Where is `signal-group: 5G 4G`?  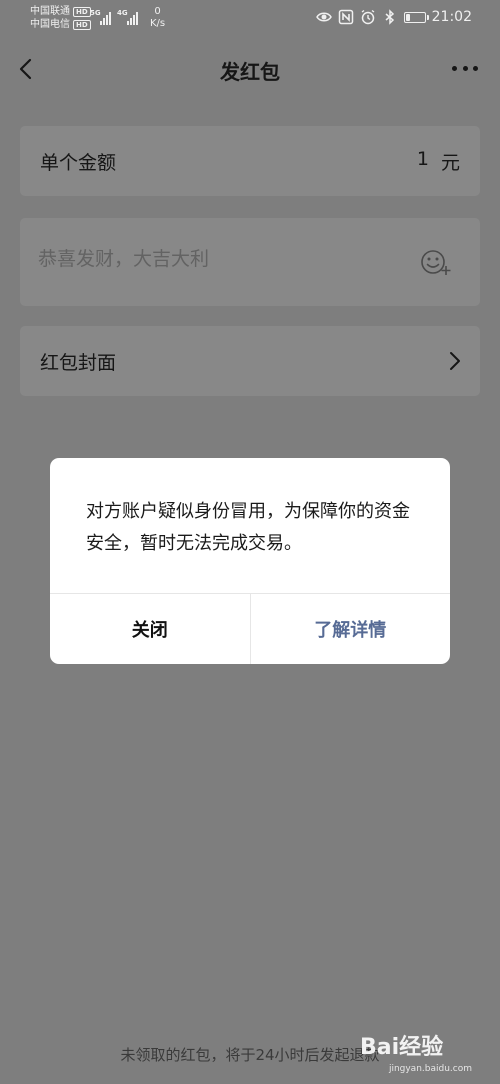 signal-group: 5G 4G is located at coordinates (114, 17).